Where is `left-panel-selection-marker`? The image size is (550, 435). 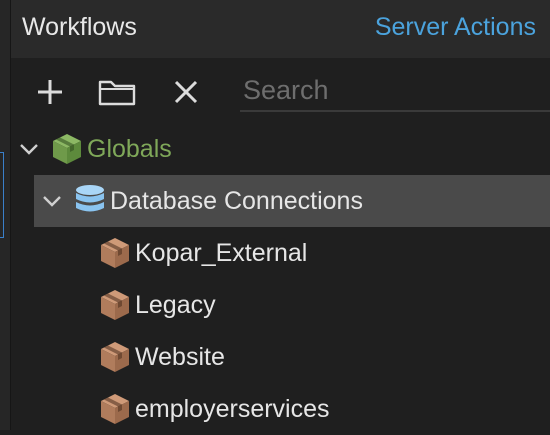
left-panel-selection-marker is located at coordinates (2, 195).